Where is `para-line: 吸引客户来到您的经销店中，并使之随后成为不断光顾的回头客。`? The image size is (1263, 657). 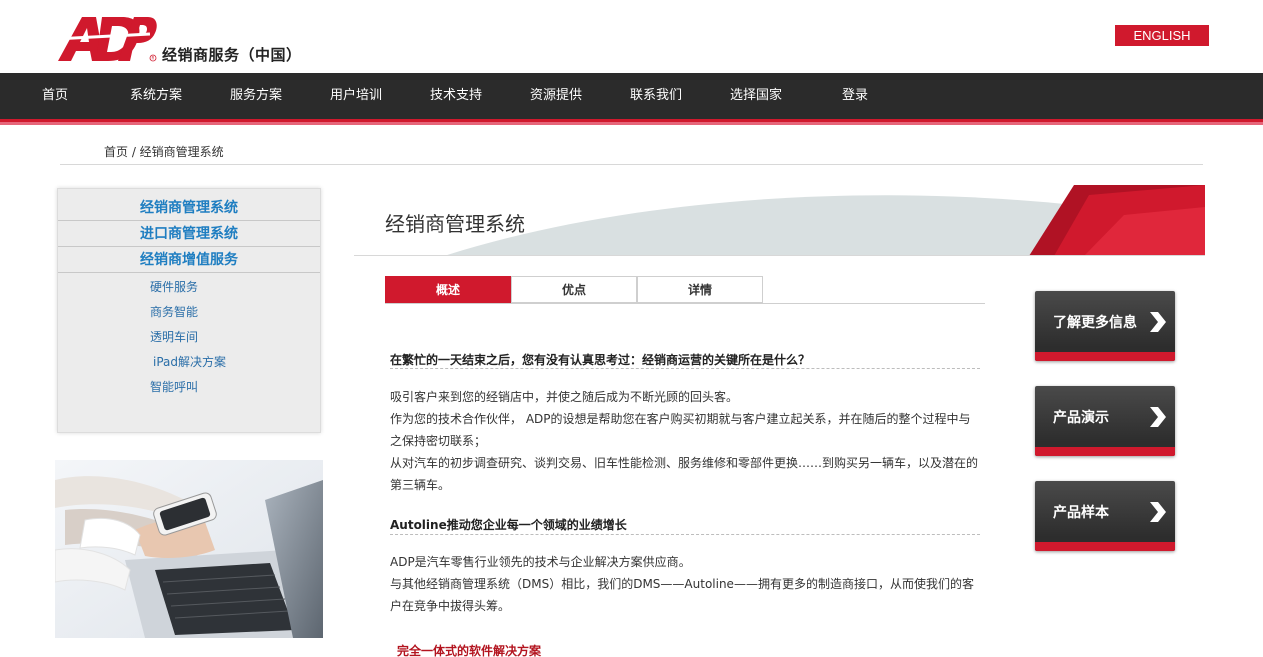
para-line: 吸引客户来到您的经销店中，并使之随后成为不断光顾的回头客。 is located at coordinates (564, 397).